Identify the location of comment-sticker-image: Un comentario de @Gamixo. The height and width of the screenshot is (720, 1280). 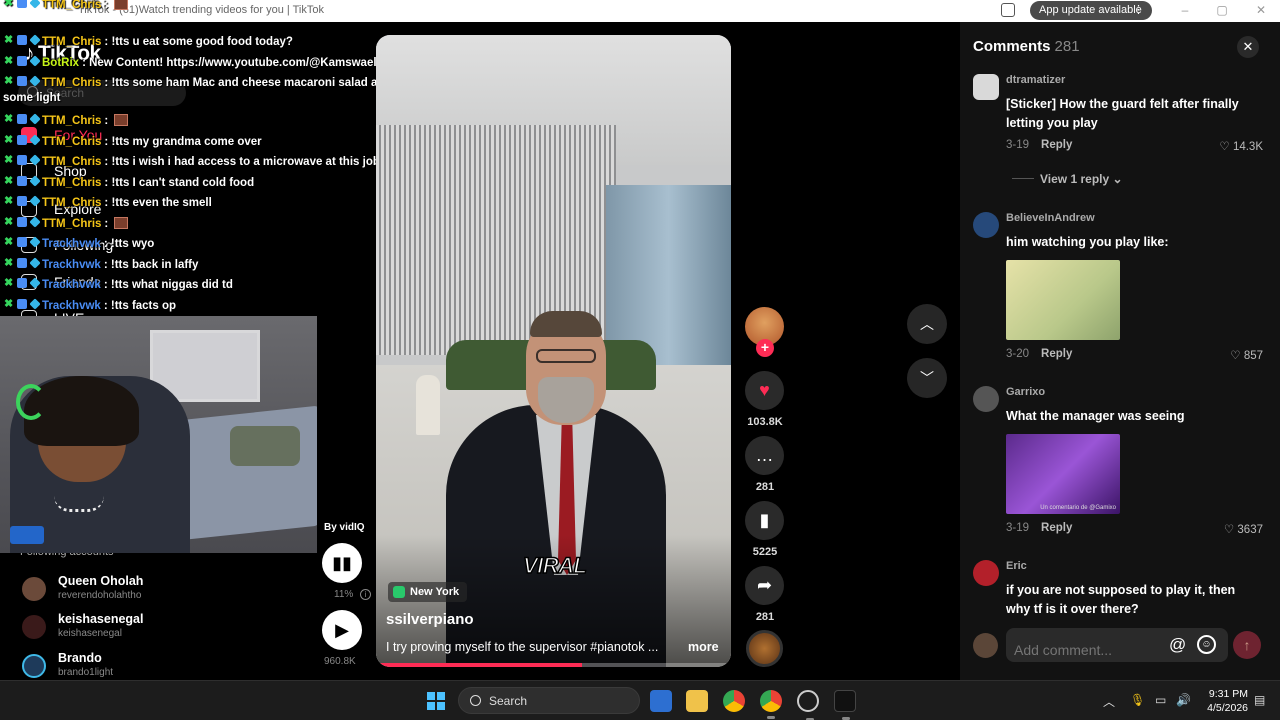
(1063, 474).